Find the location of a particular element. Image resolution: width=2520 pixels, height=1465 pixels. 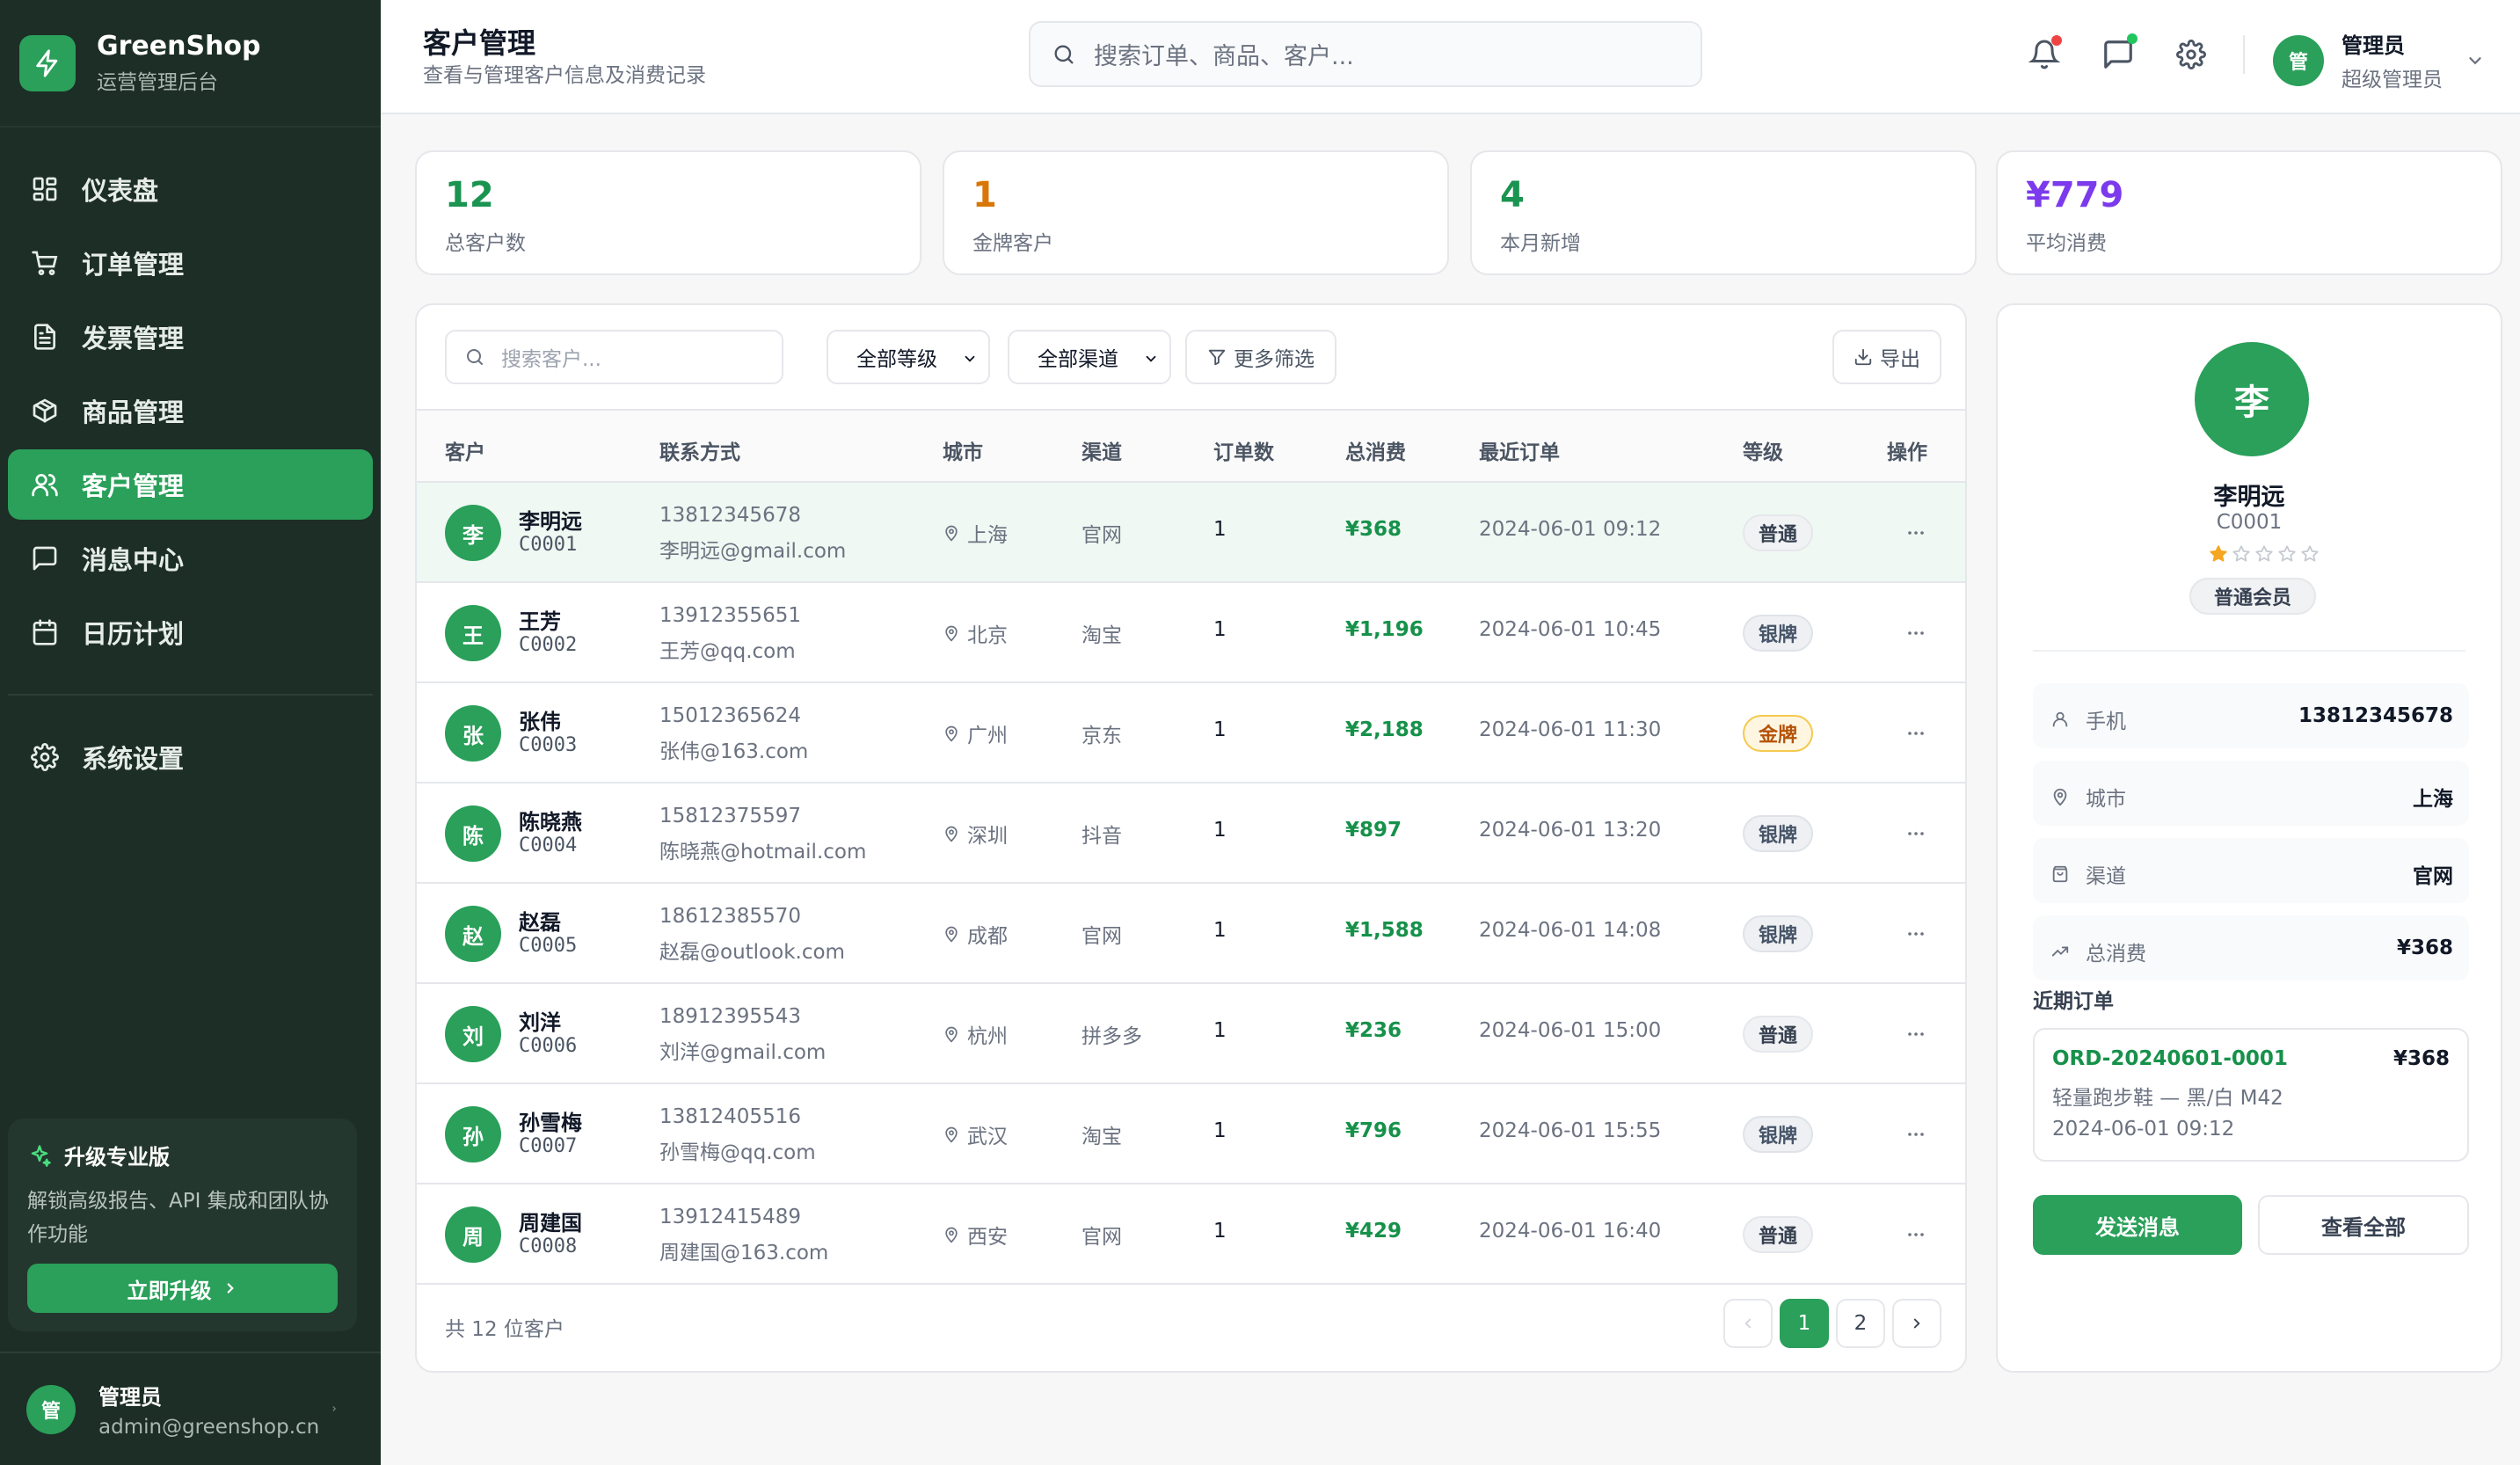

nav-item-invoices: 发票管理 is located at coordinates (190, 337).